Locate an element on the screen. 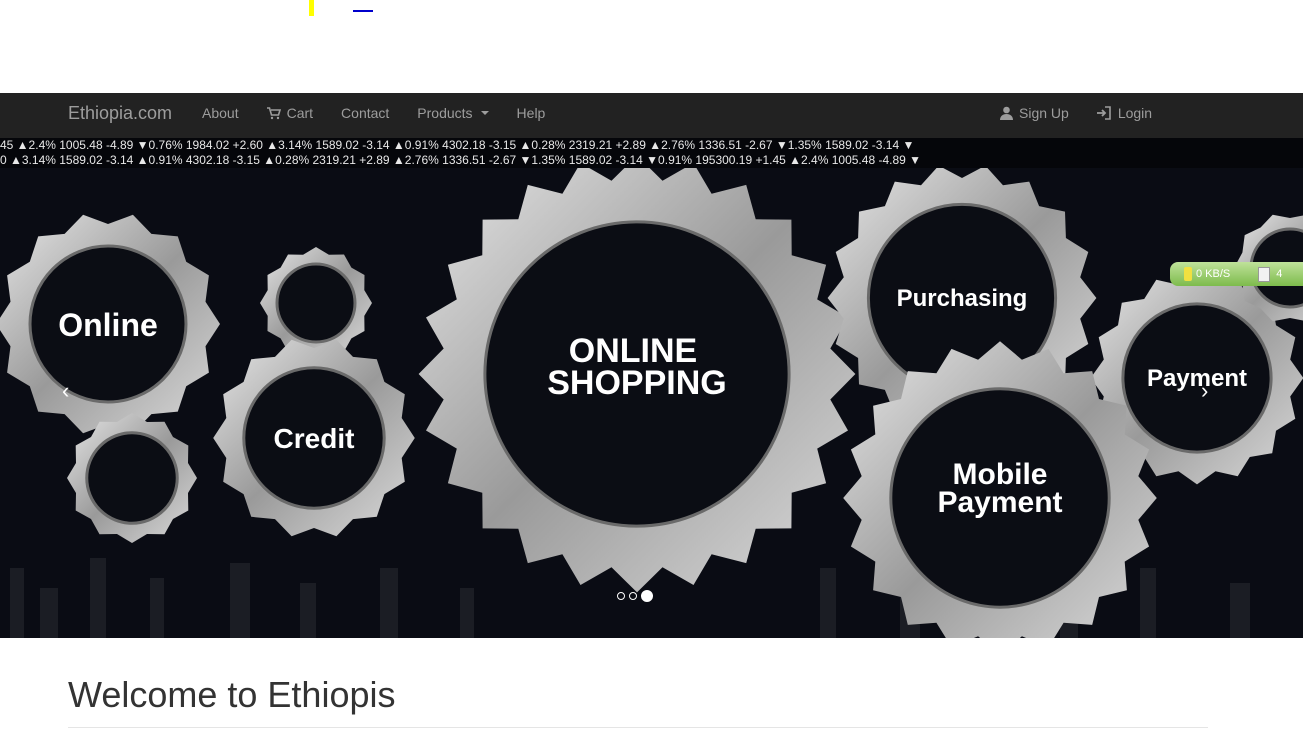 Image resolution: width=1303 pixels, height=730 pixels. nav-about: About is located at coordinates (220, 113).